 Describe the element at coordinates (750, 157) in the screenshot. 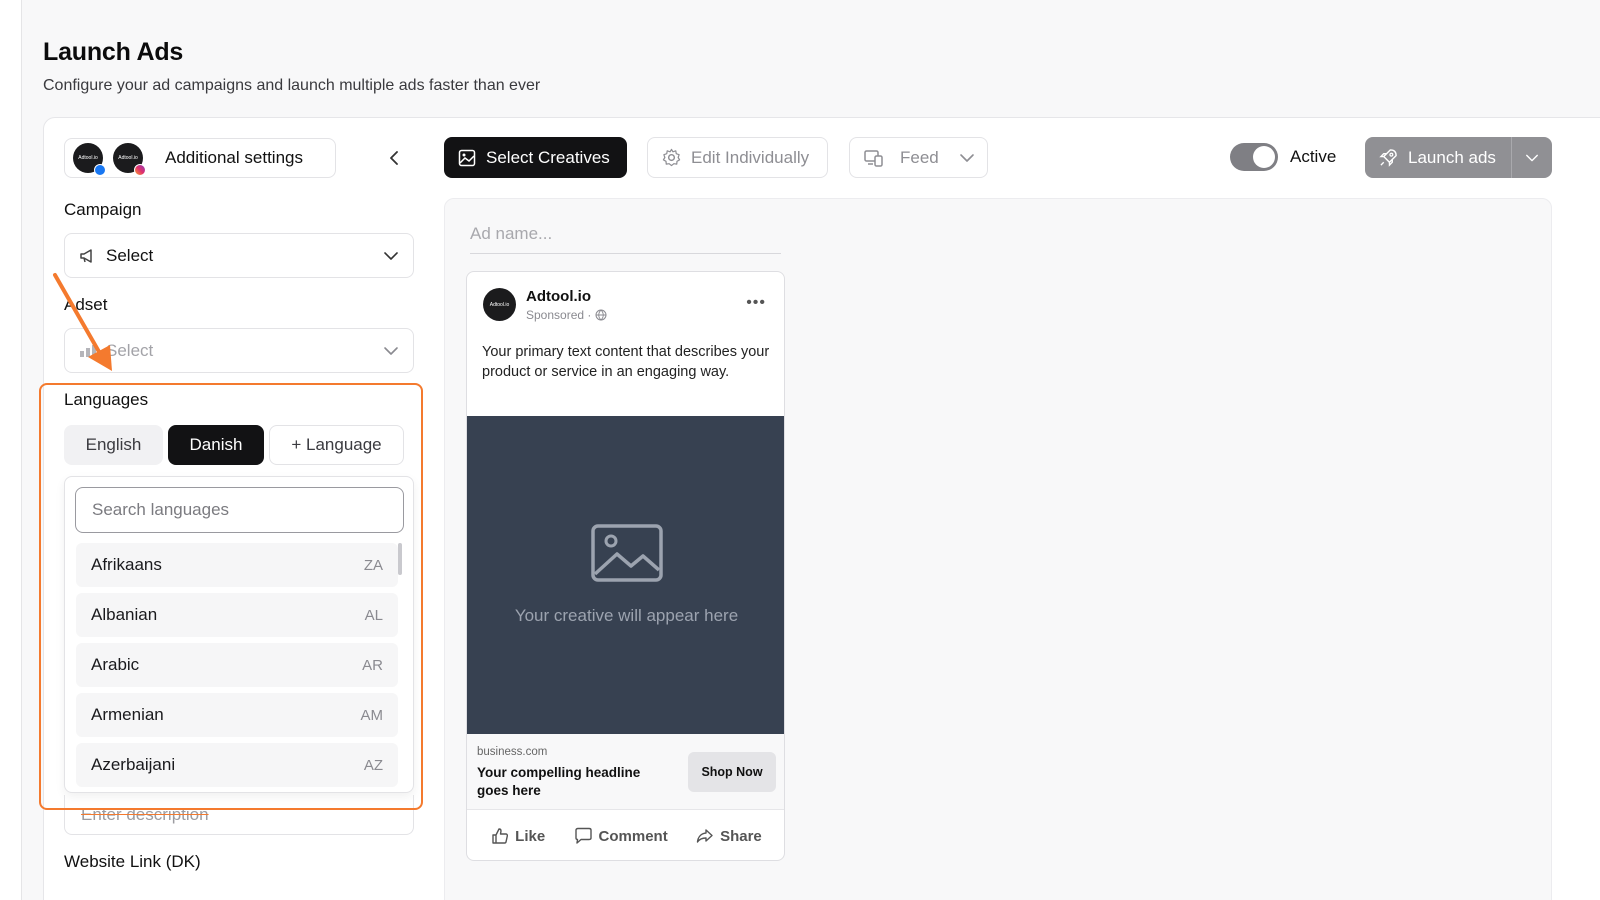

I see `edit-individually-label: Edit Individually` at that location.